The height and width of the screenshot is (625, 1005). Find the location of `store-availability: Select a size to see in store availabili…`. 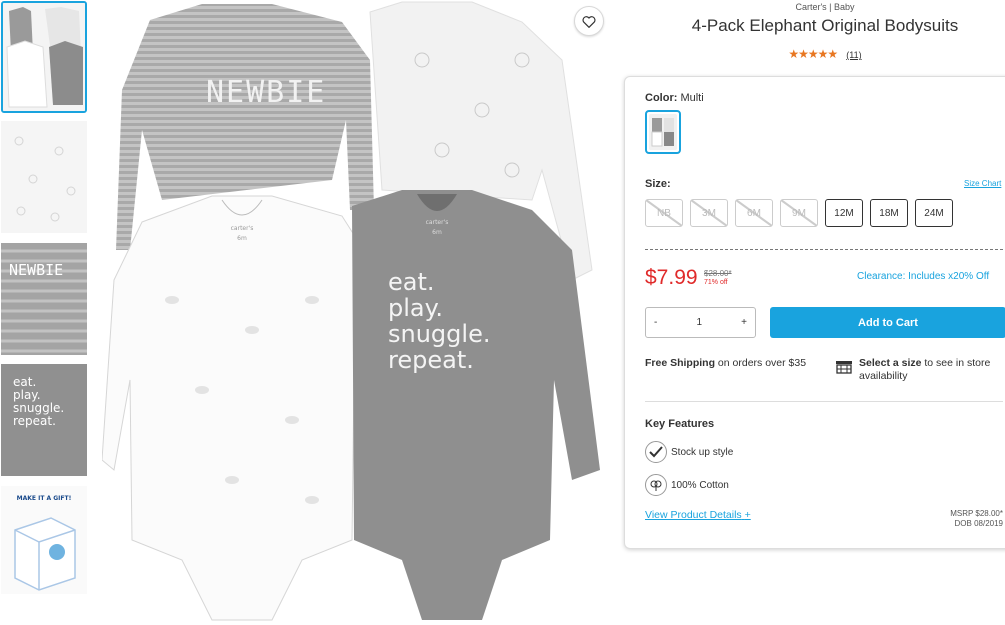

store-availability: Select a size to see in store availabili… is located at coordinates (932, 370).